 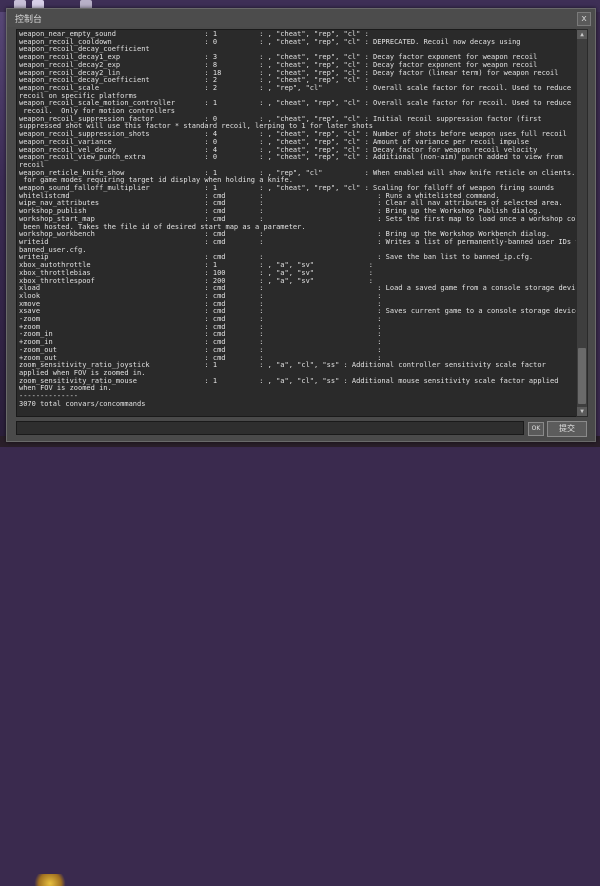 I want to click on scroll-up-arrow-icon: ▲, so click(x=582, y=34).